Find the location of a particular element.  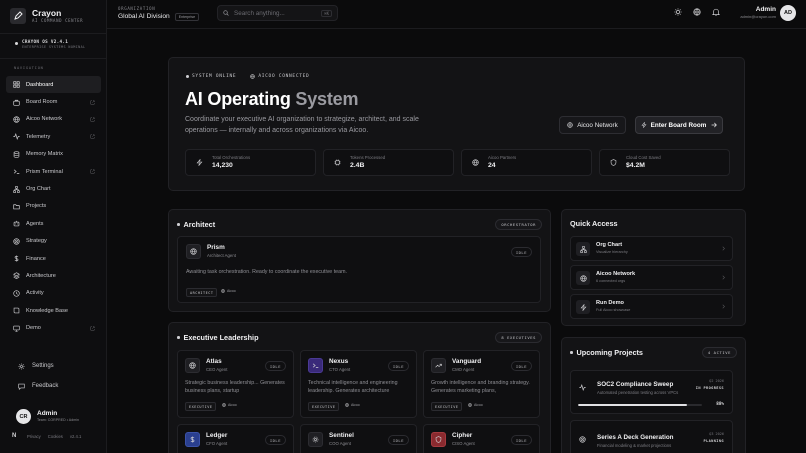

agent-card-ledger: Ledger CFO Agent IDLE is located at coordinates (235, 438).